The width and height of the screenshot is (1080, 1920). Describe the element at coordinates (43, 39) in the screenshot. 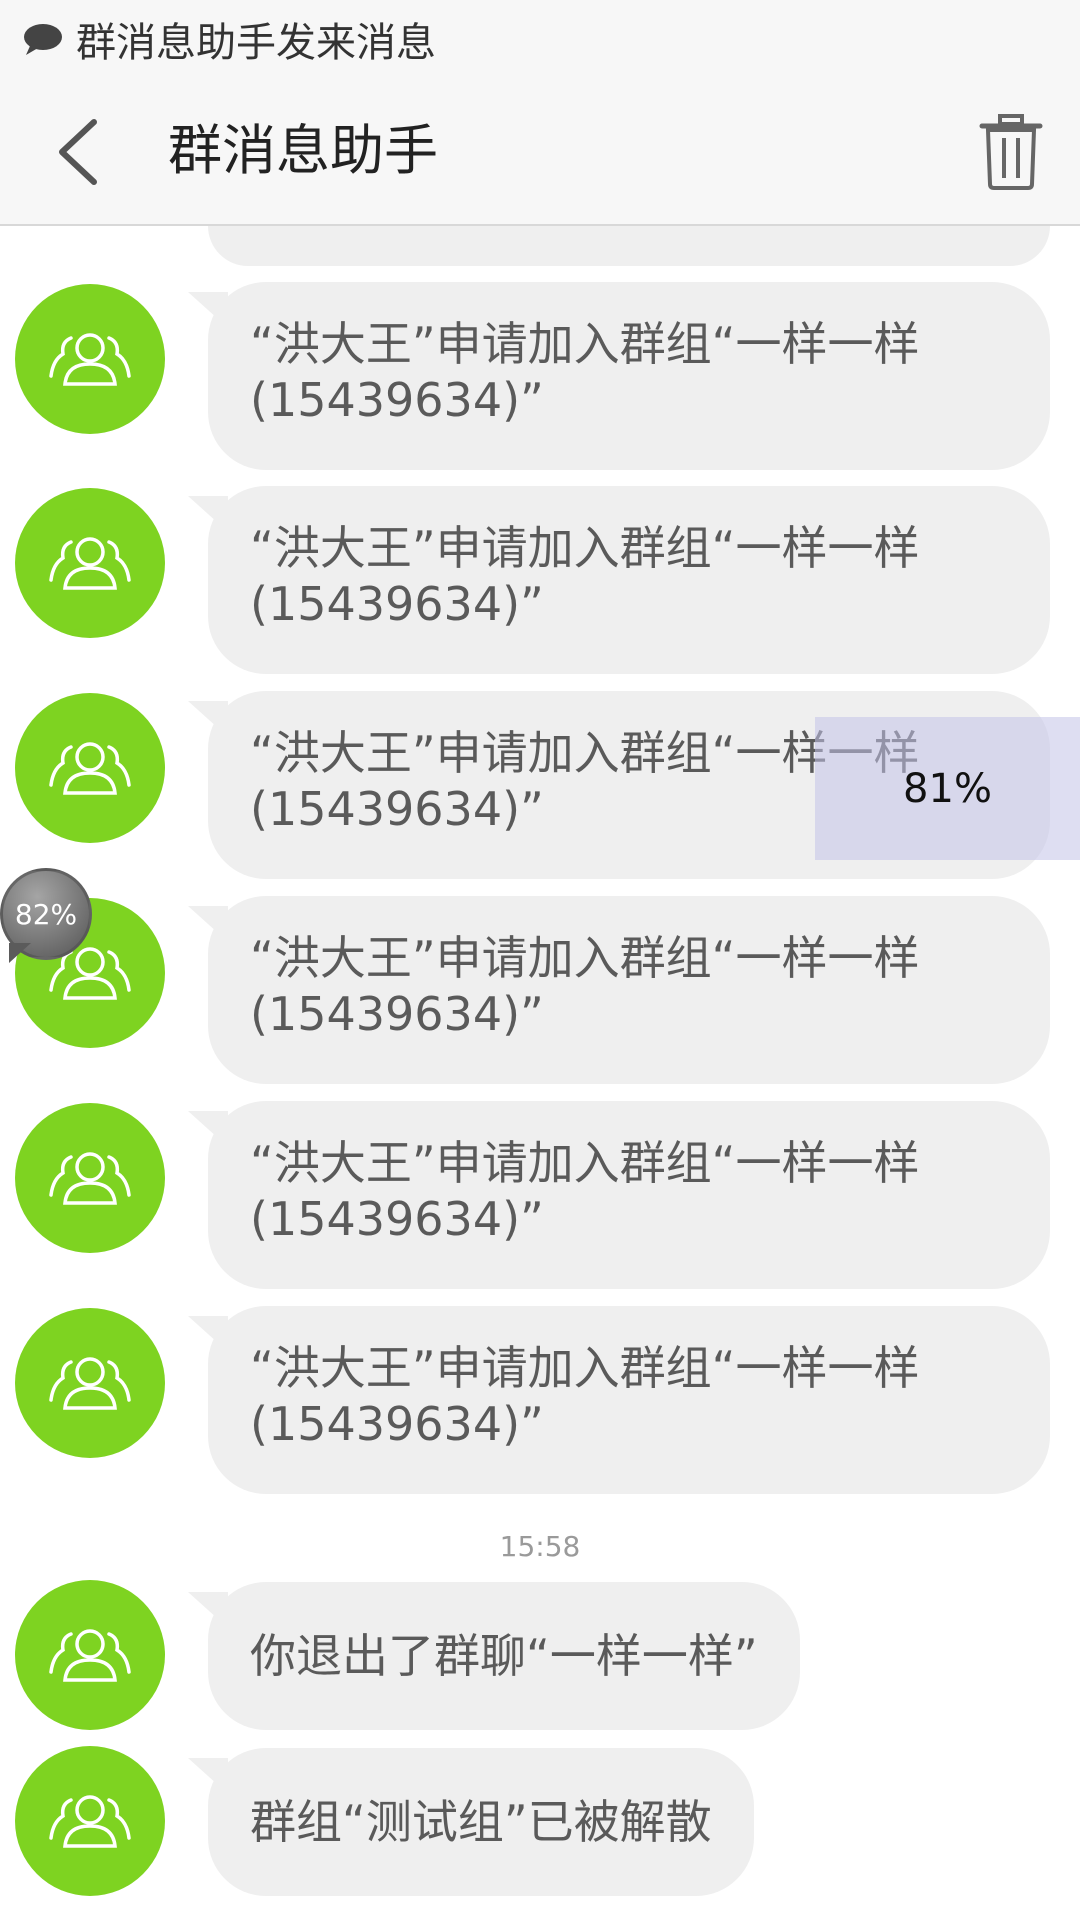

I see `chat-bubble-icon` at that location.